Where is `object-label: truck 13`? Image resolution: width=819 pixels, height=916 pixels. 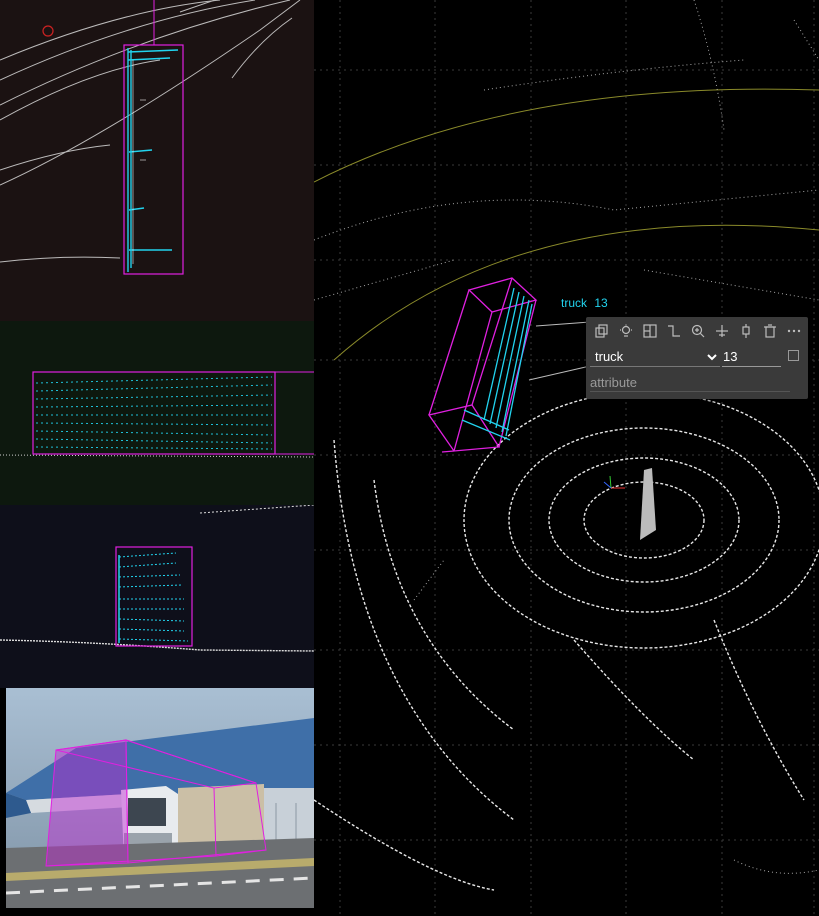
object-label: truck 13 is located at coordinates (586, 303).